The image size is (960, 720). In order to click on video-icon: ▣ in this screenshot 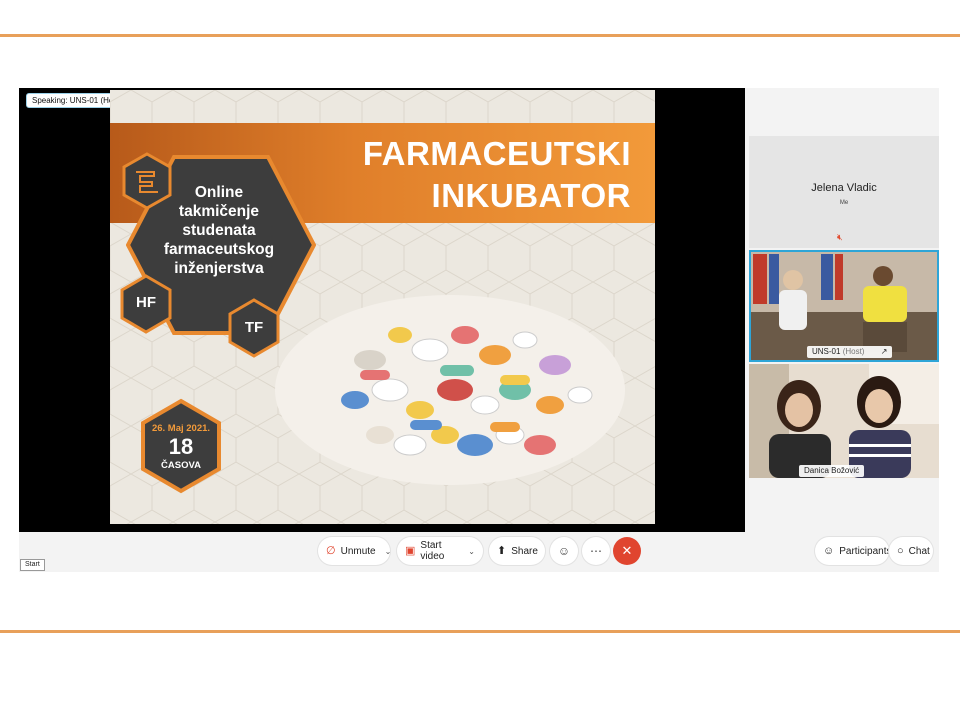, I will do `click(410, 550)`.